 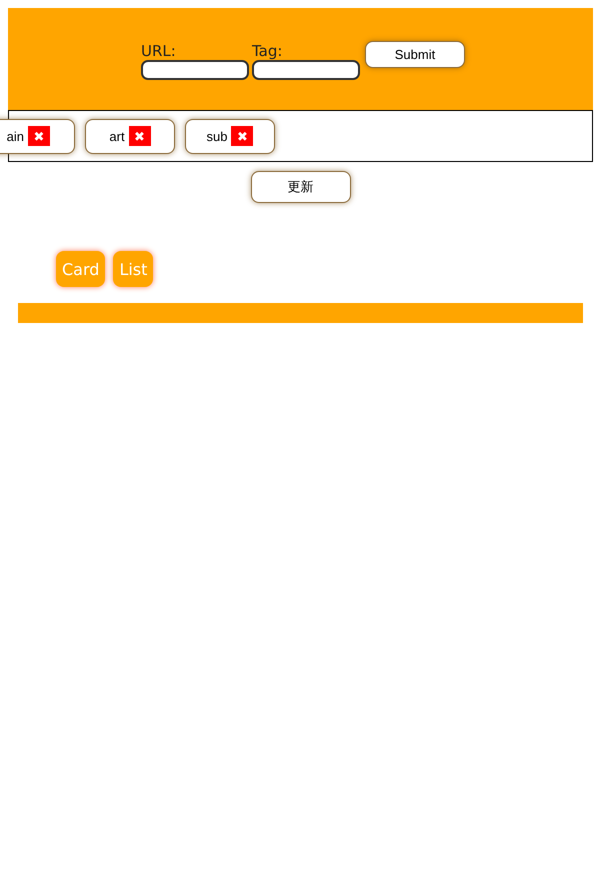 I want to click on tag-label: sub, so click(x=217, y=136).